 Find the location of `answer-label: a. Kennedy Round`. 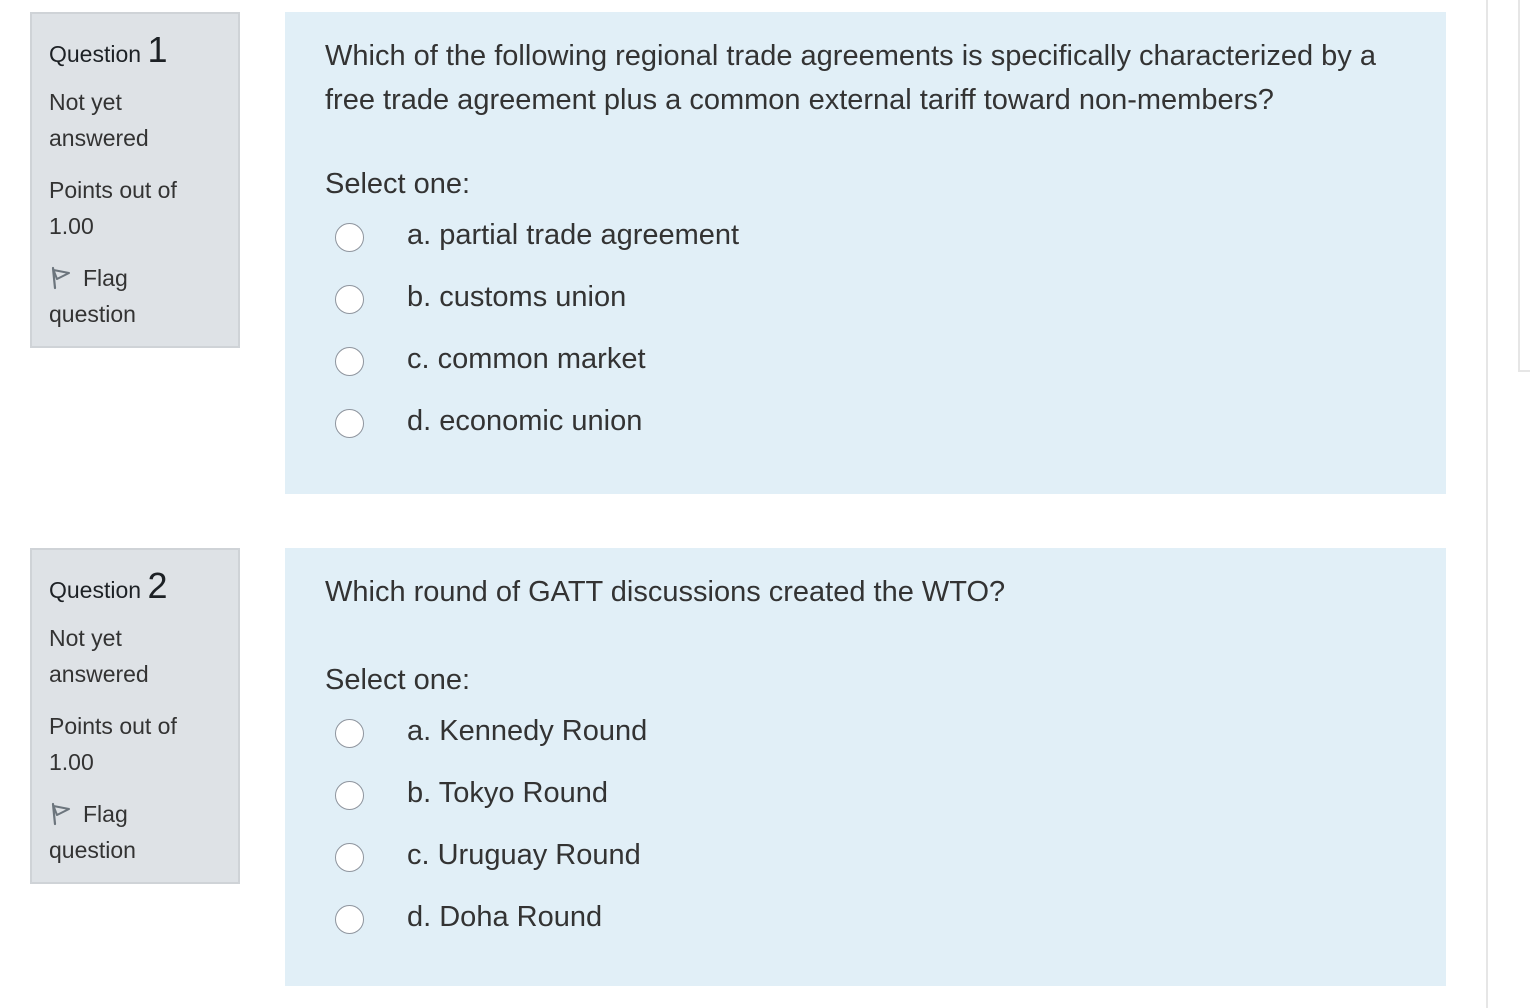

answer-label: a. Kennedy Round is located at coordinates (527, 731).